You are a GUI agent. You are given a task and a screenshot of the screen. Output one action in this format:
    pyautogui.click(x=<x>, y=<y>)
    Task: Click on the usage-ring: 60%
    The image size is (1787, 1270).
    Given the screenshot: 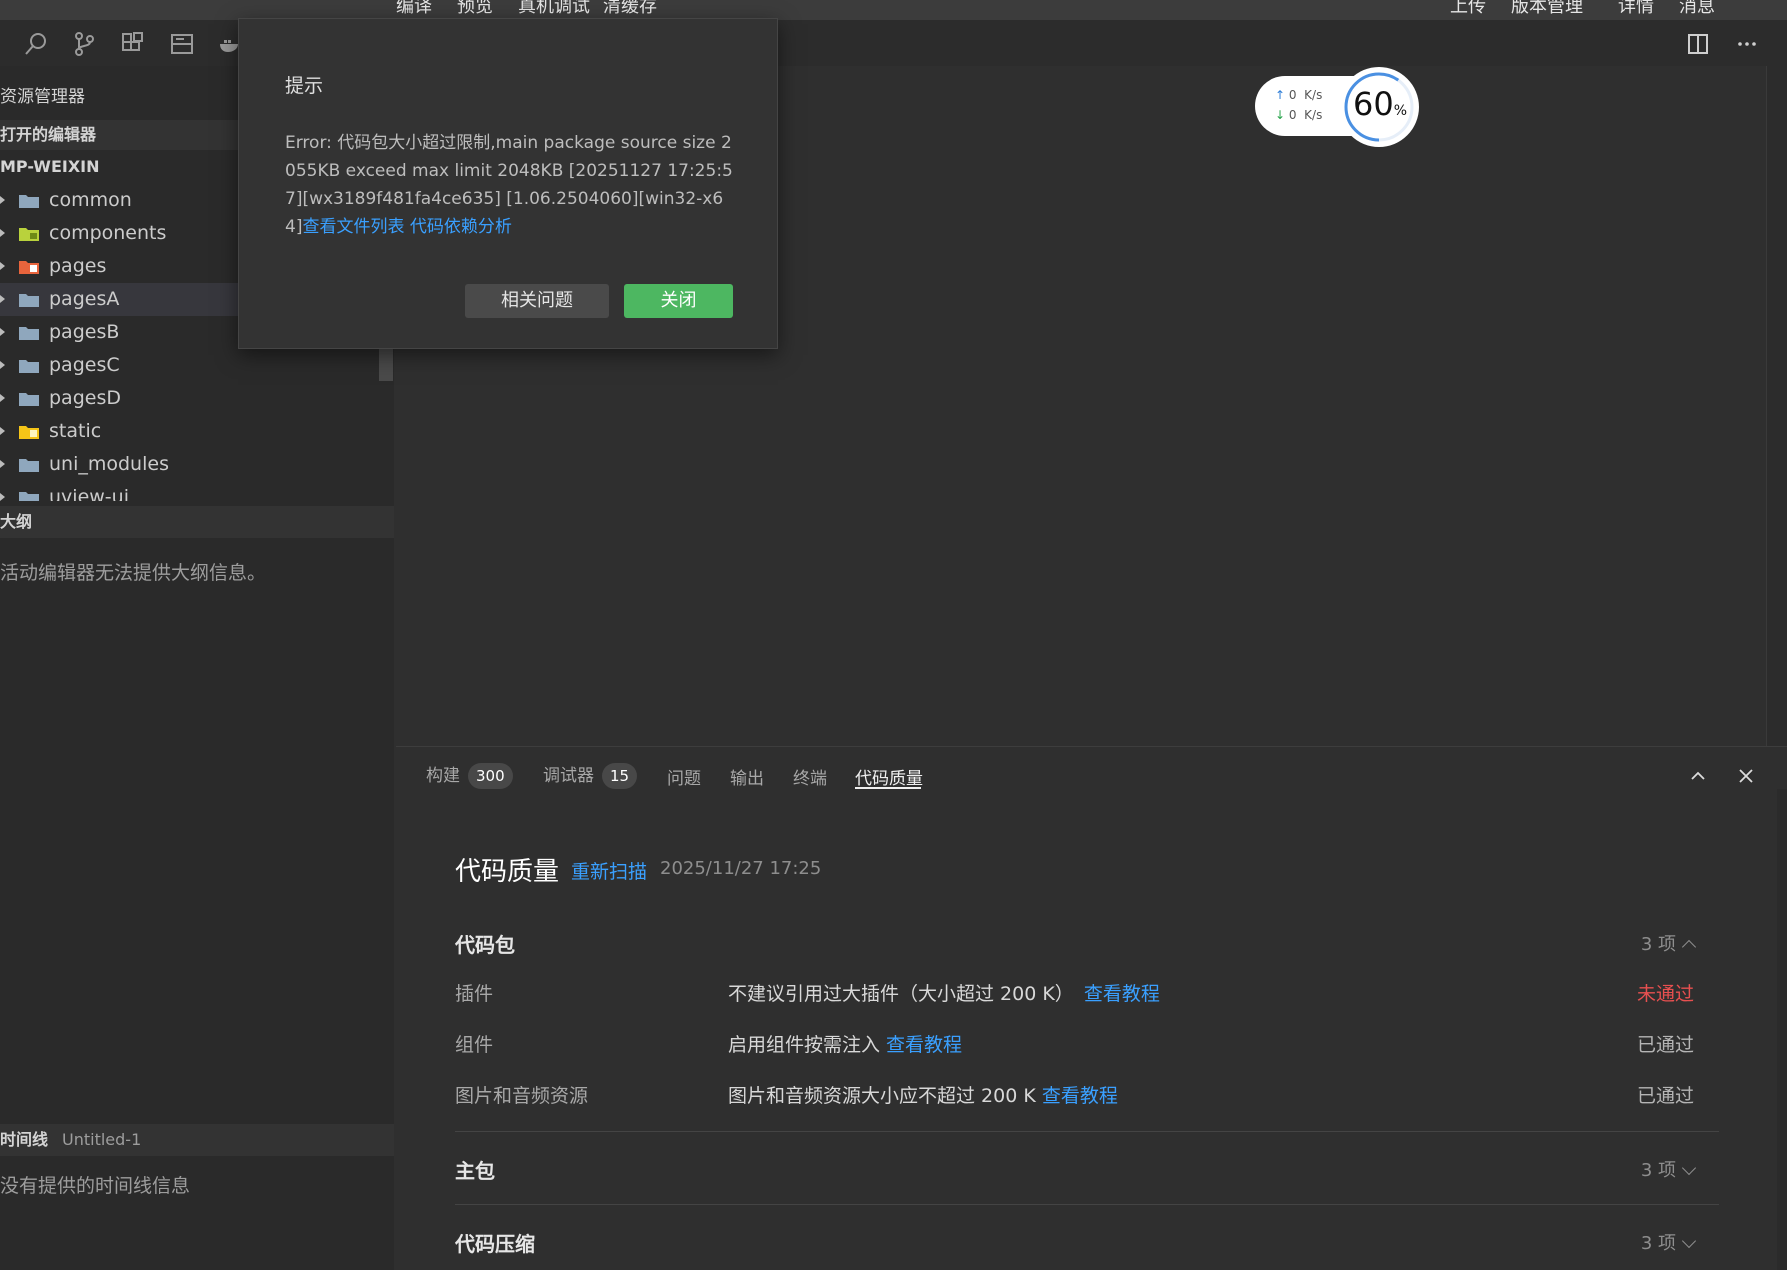 What is the action you would take?
    pyautogui.click(x=1379, y=107)
    